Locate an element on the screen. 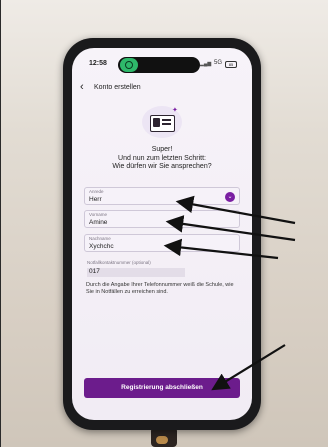 Image resolution: width=328 pixels, height=447 pixels. intro-line-2: Und nun zum letzten Schritt: is located at coordinates (162, 158).